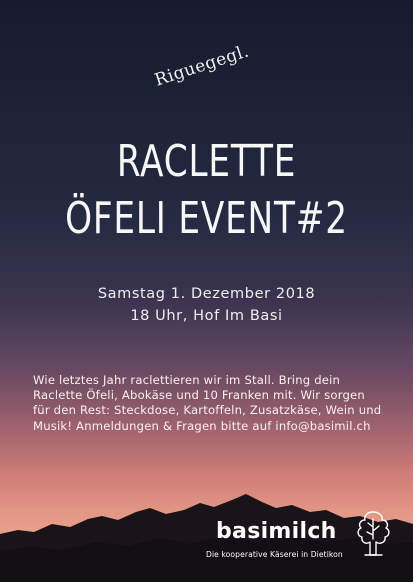  I want to click on brand-subtitle: Die kooperative Käserei in Dietikon, so click(274, 554).